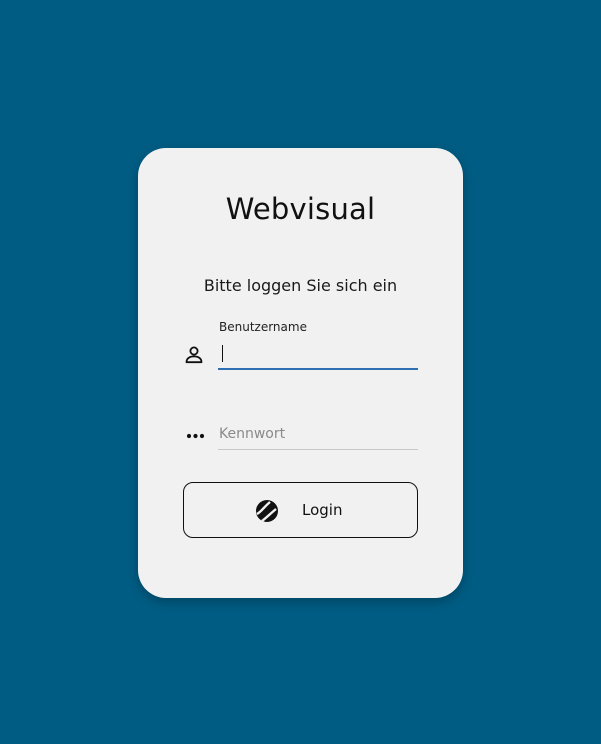 The height and width of the screenshot is (744, 601). What do you see at coordinates (263, 327) in the screenshot?
I see `username-label: Benutzername` at bounding box center [263, 327].